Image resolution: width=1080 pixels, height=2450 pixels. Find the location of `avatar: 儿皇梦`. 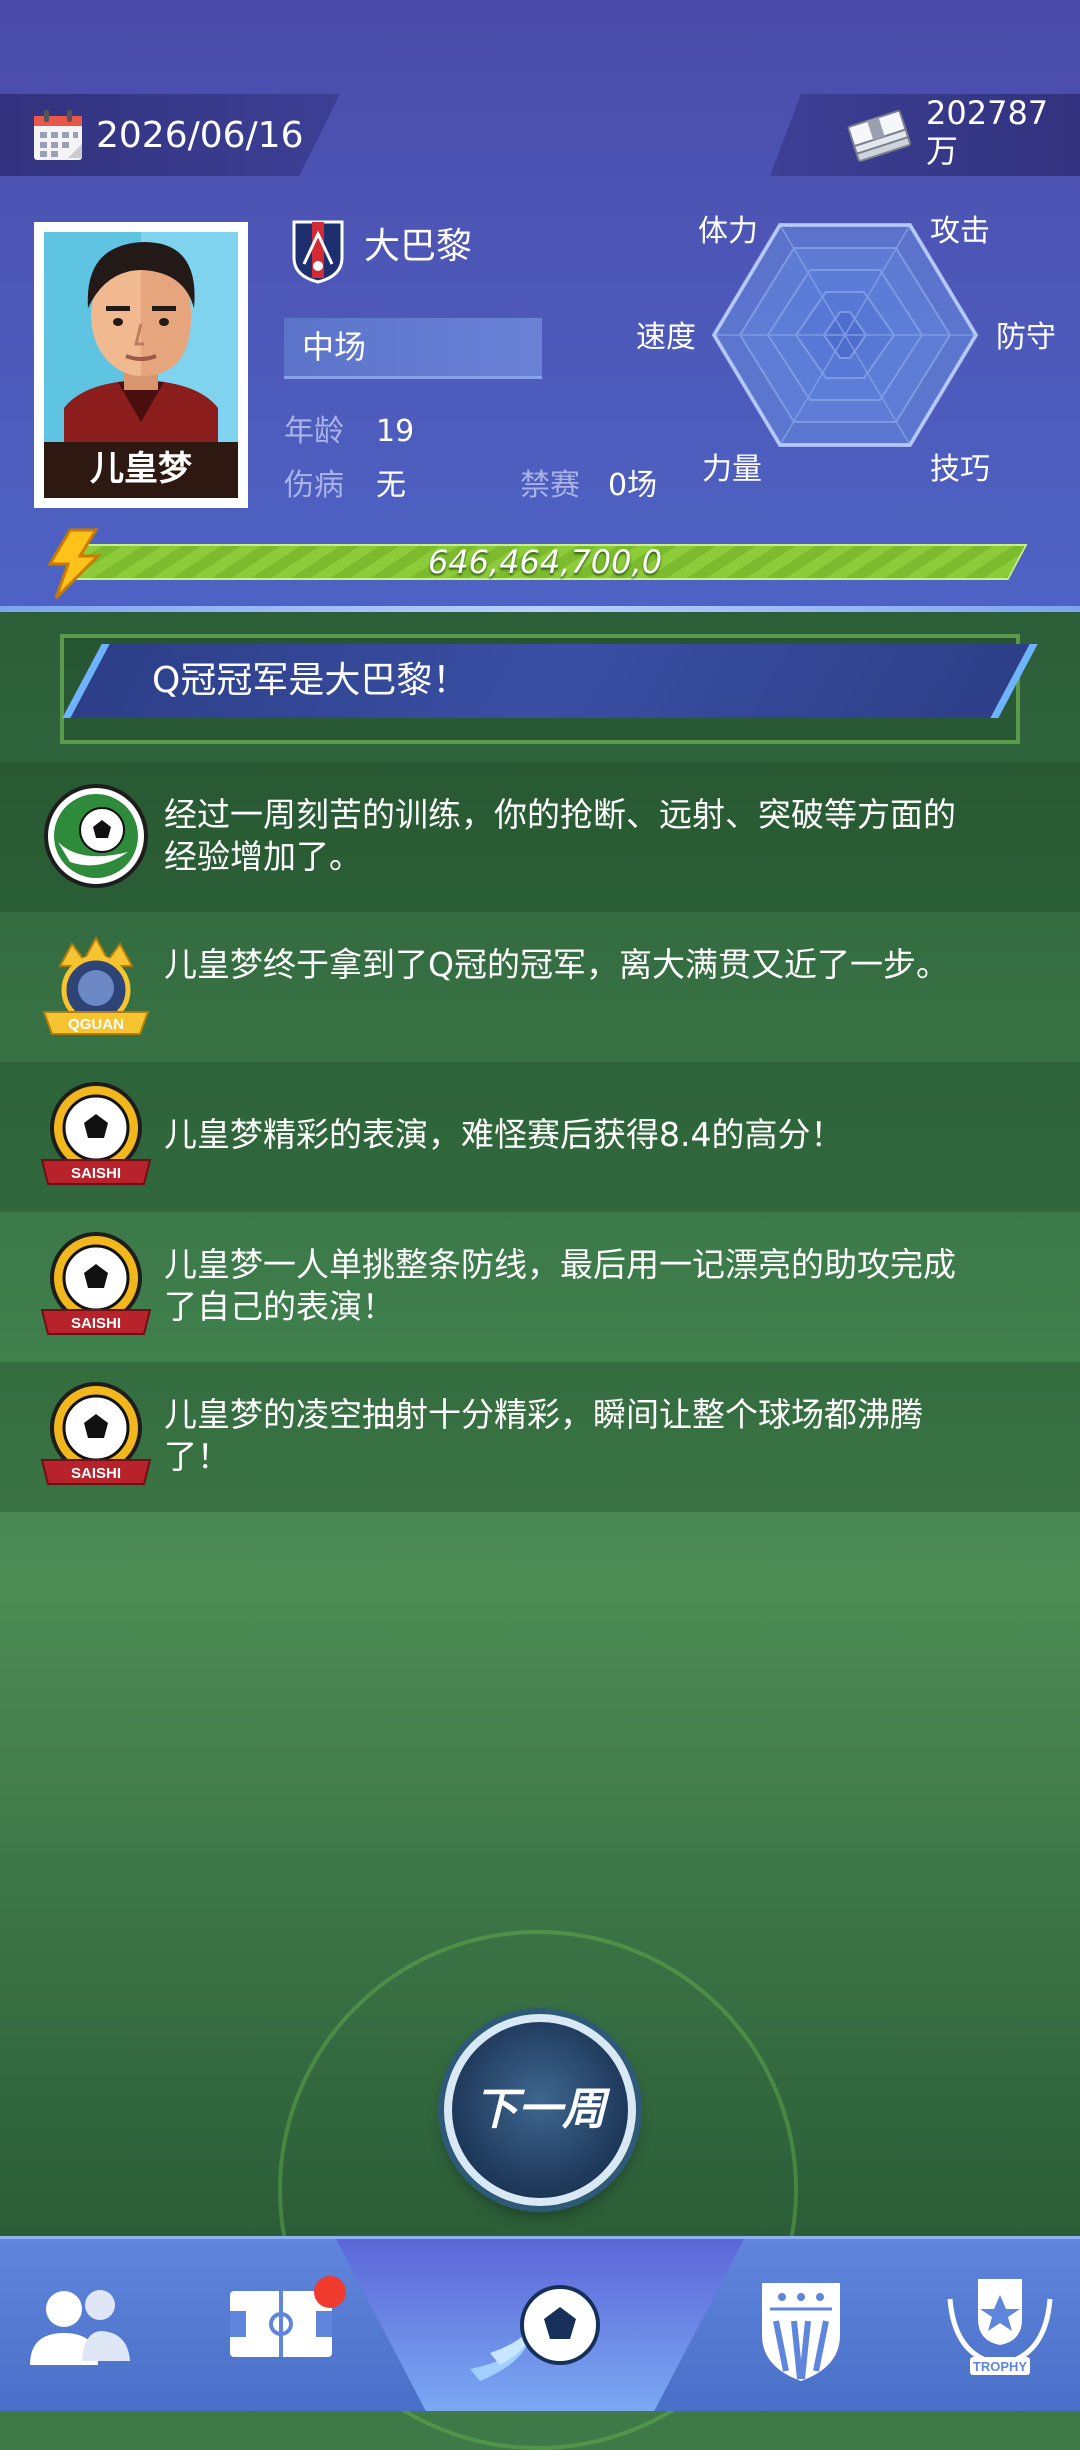

avatar: 儿皇梦 is located at coordinates (141, 365).